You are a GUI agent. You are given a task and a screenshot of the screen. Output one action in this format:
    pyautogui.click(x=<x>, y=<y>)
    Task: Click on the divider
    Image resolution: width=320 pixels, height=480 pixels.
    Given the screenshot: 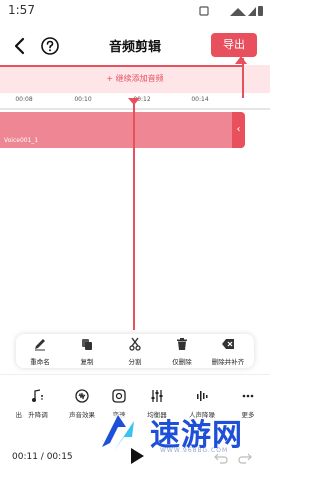 What is the action you would take?
    pyautogui.click(x=135, y=374)
    